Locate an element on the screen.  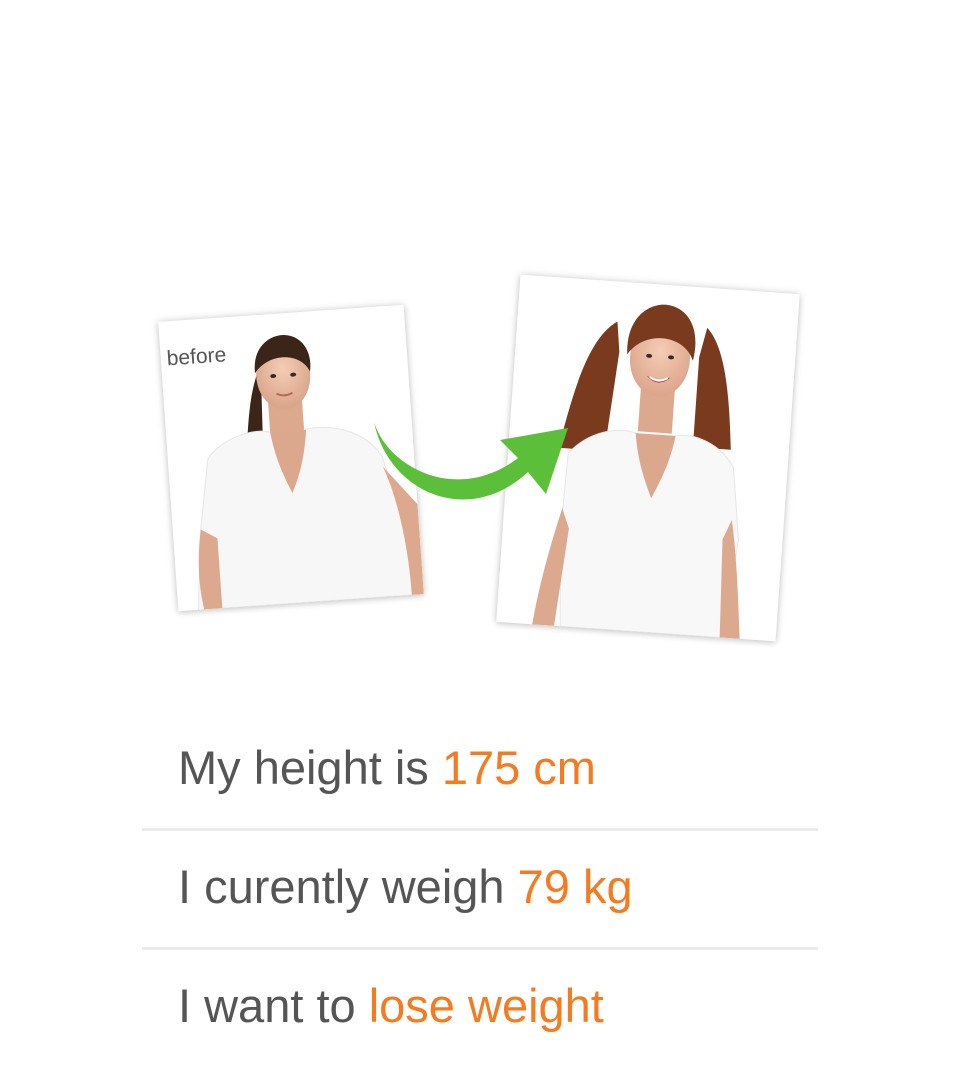
goal-label: I want to is located at coordinates (273, 1005).